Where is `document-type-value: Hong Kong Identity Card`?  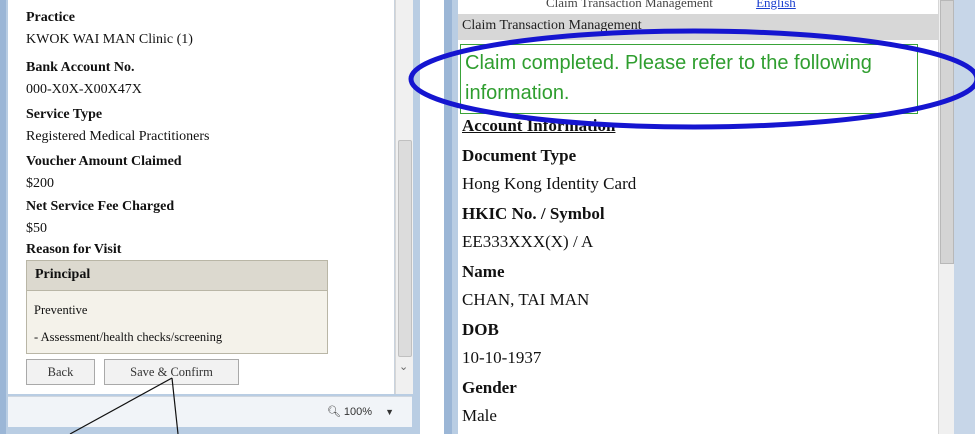 document-type-value: Hong Kong Identity Card is located at coordinates (549, 183).